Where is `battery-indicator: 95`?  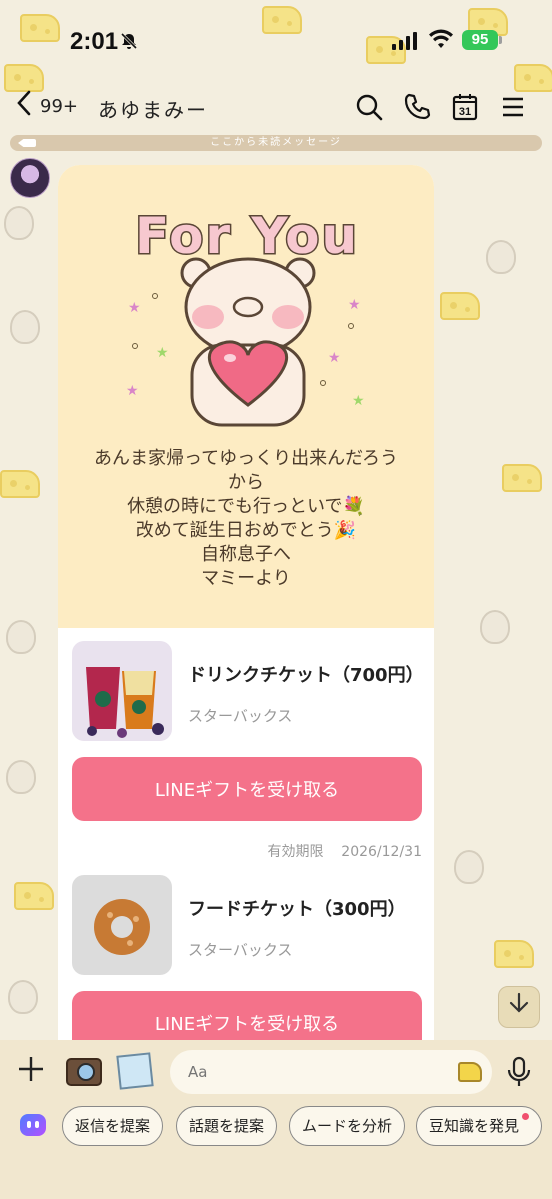 battery-indicator: 95 is located at coordinates (482, 40).